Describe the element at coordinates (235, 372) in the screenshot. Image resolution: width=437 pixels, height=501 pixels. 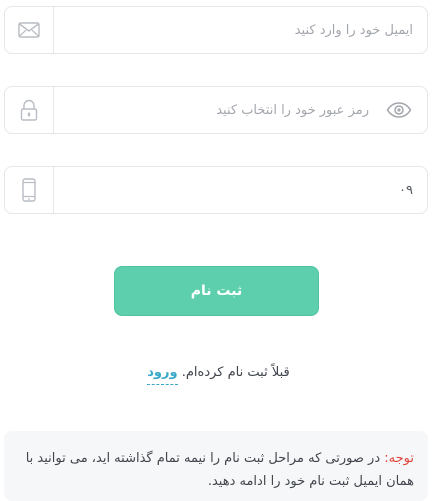
I see `already-registered-text: قبلاً ثبت نام کرده‌ام.` at that location.